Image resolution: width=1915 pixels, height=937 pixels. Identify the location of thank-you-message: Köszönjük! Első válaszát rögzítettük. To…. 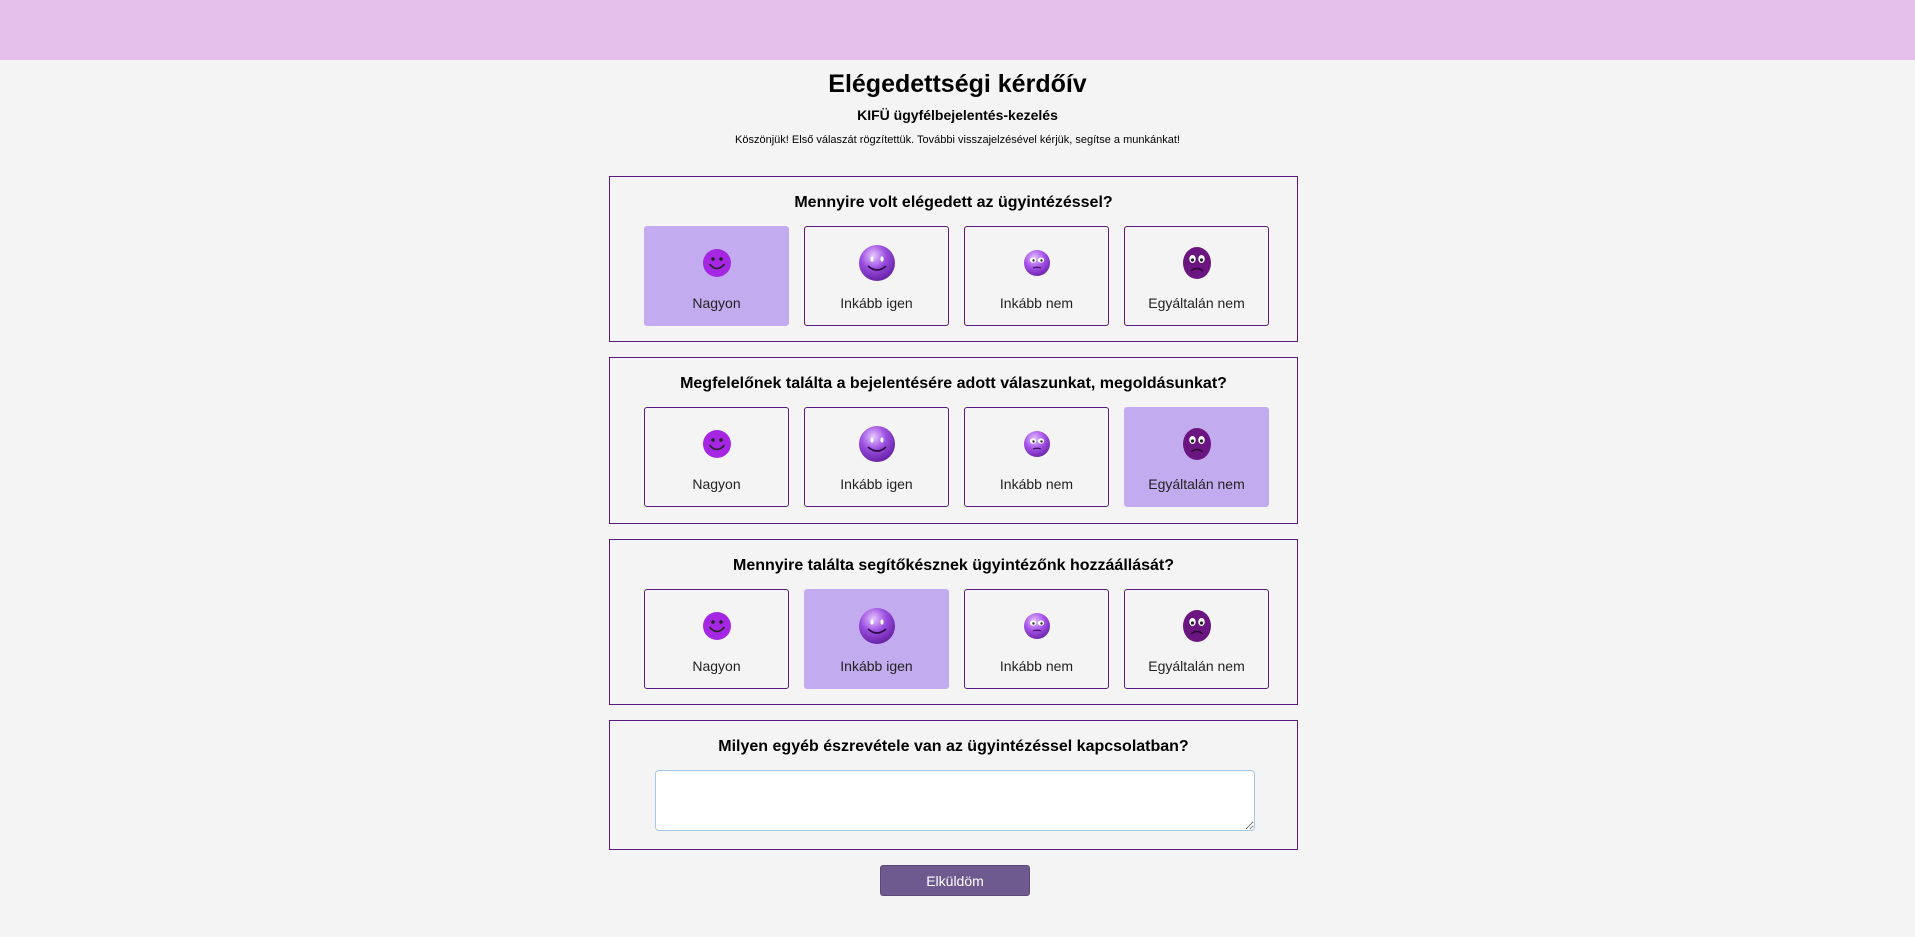
(957, 140).